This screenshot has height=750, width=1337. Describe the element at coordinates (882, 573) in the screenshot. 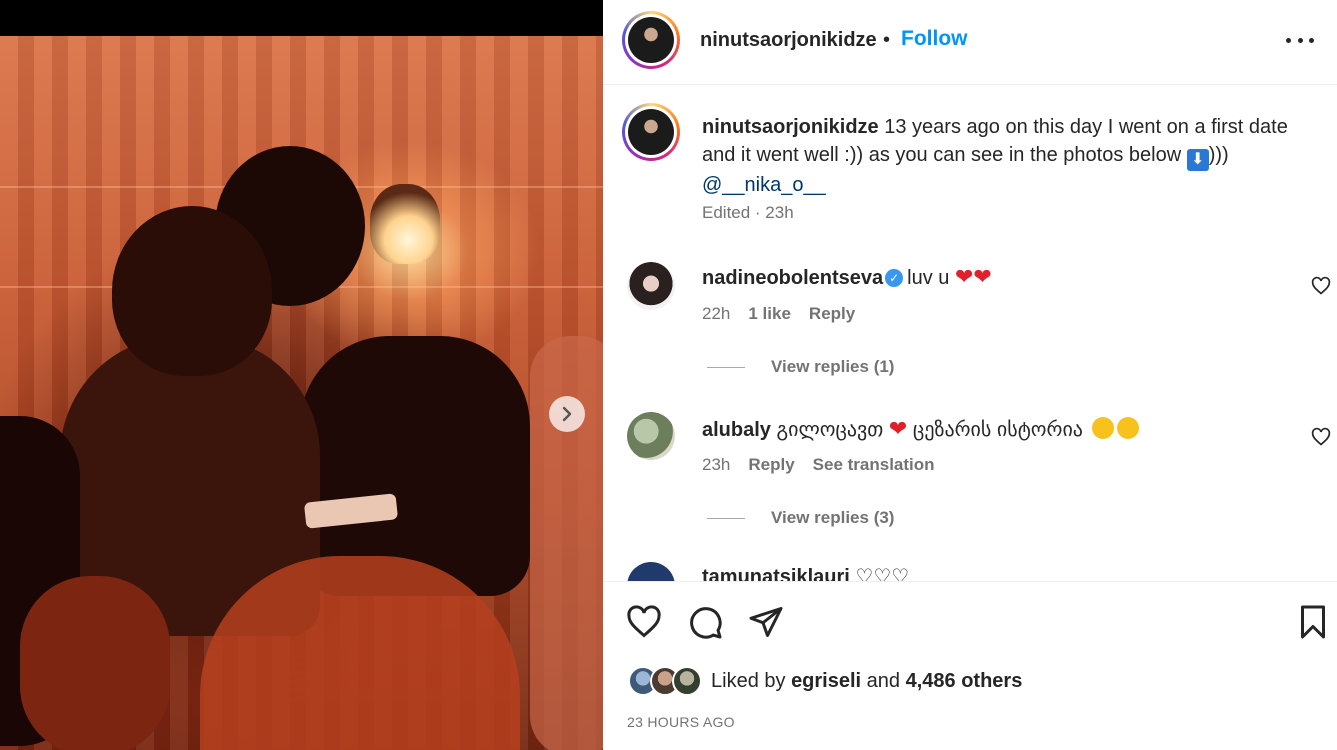

I see `comment-emojis: ♡♡♡` at that location.